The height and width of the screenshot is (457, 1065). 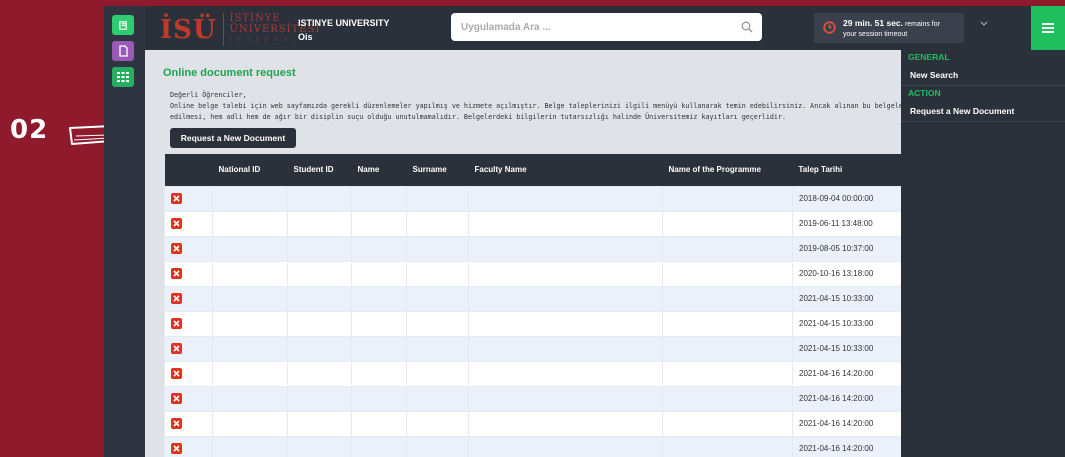 I want to click on grid-icon, so click(x=123, y=77).